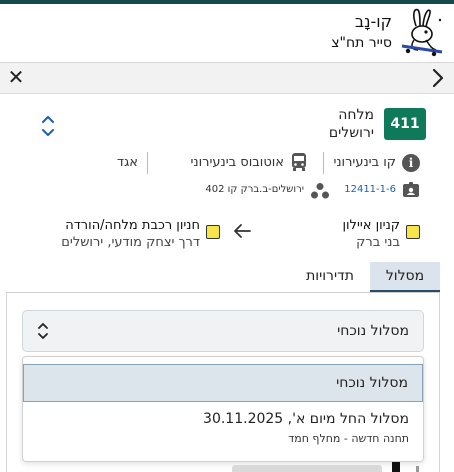  I want to click on destination-stop-name: חניון רכבת מלחה/הורדה, so click(132, 225).